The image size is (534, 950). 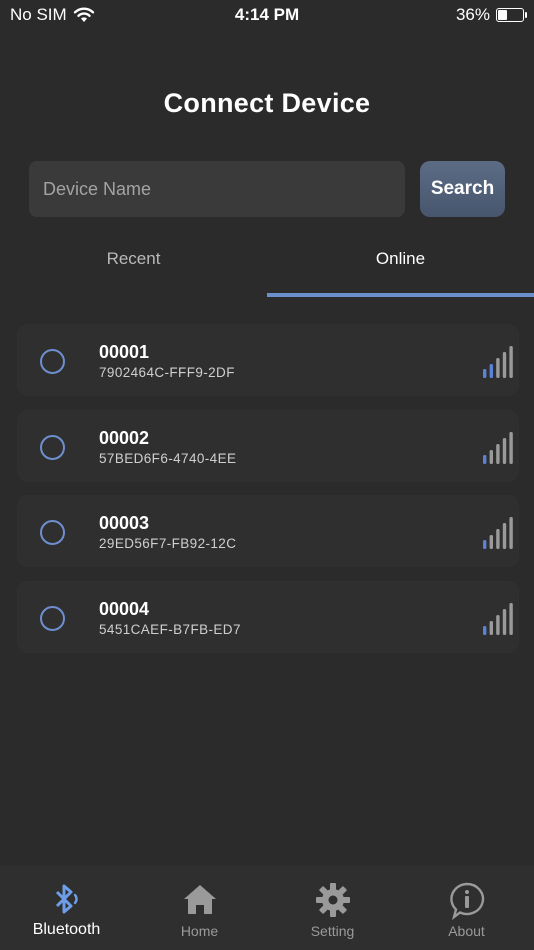 What do you see at coordinates (124, 523) in the screenshot?
I see `device-name: 00003` at bounding box center [124, 523].